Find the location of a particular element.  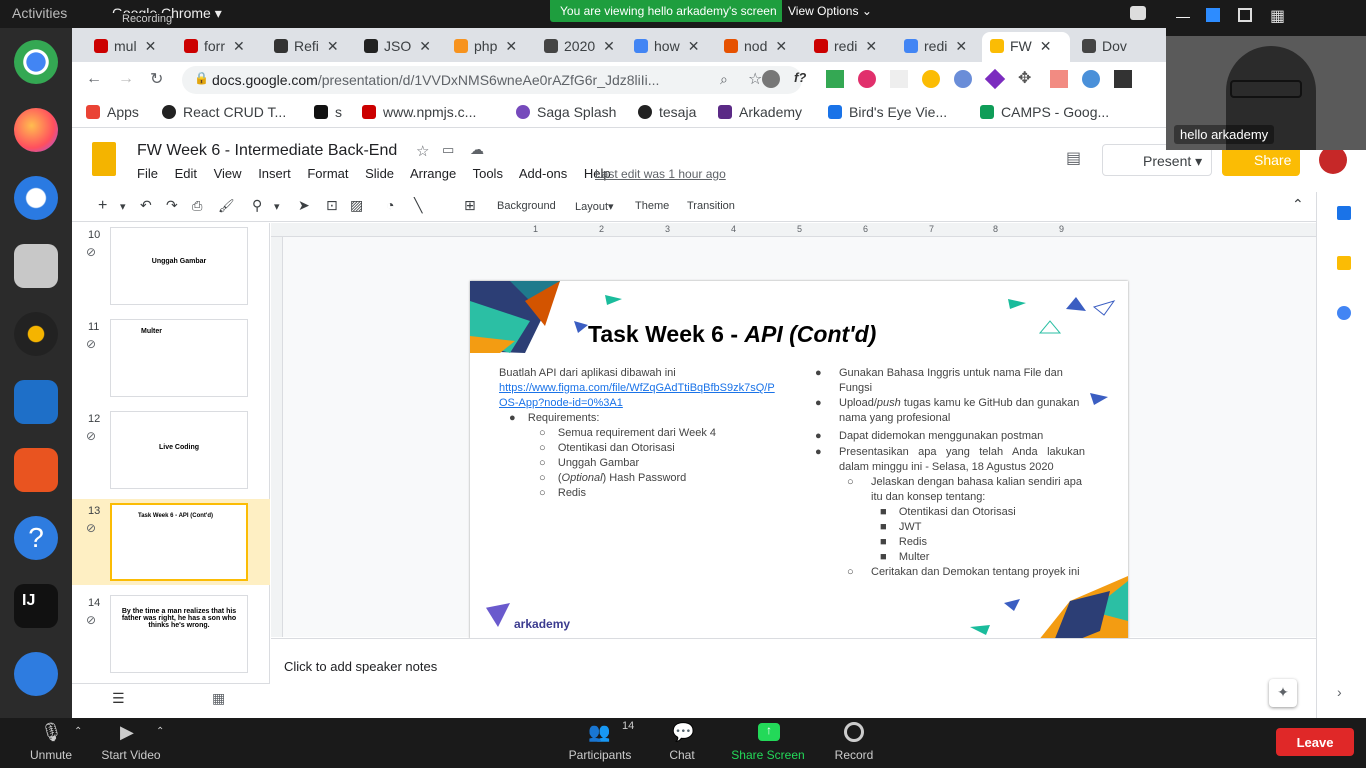

view-options-button: View Options ⌄ is located at coordinates (830, 11).